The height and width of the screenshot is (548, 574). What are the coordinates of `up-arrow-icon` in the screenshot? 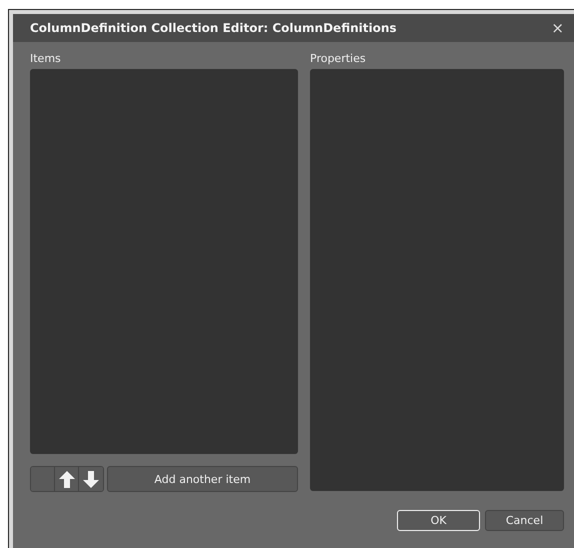 It's located at (66, 479).